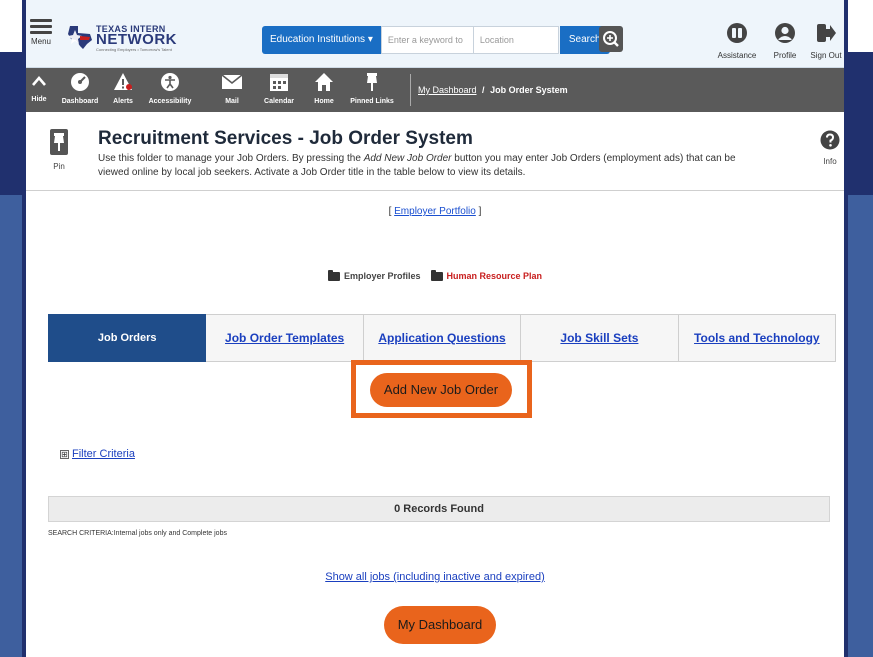 Image resolution: width=873 pixels, height=657 pixels. I want to click on description-emphasis: Add New Job Order, so click(407, 158).